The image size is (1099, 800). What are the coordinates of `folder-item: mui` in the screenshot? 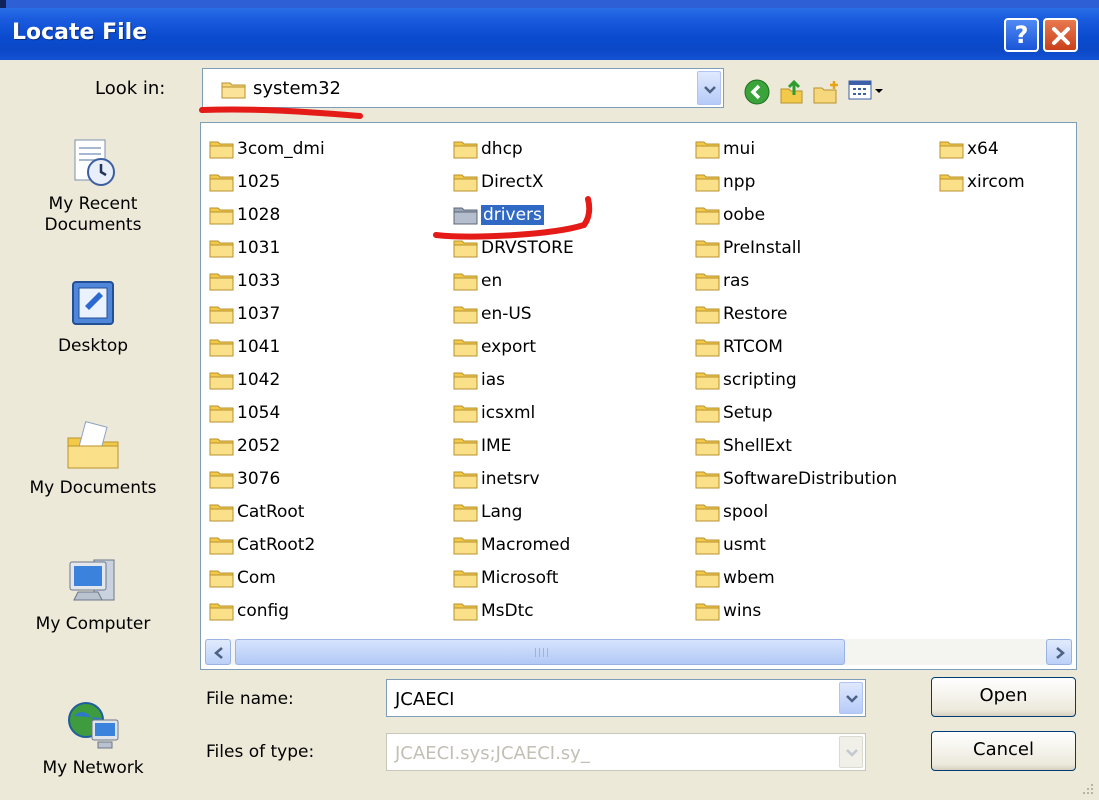 It's located at (725, 149).